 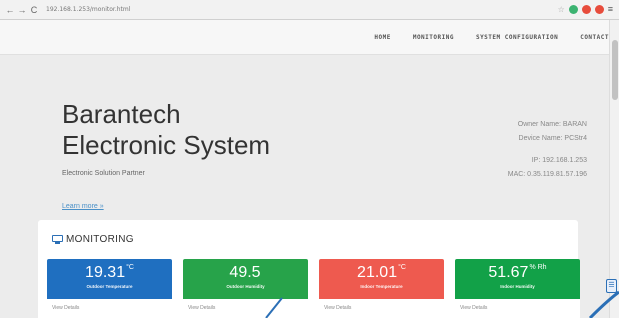 I want to click on card-unit: % Rh, so click(x=538, y=267).